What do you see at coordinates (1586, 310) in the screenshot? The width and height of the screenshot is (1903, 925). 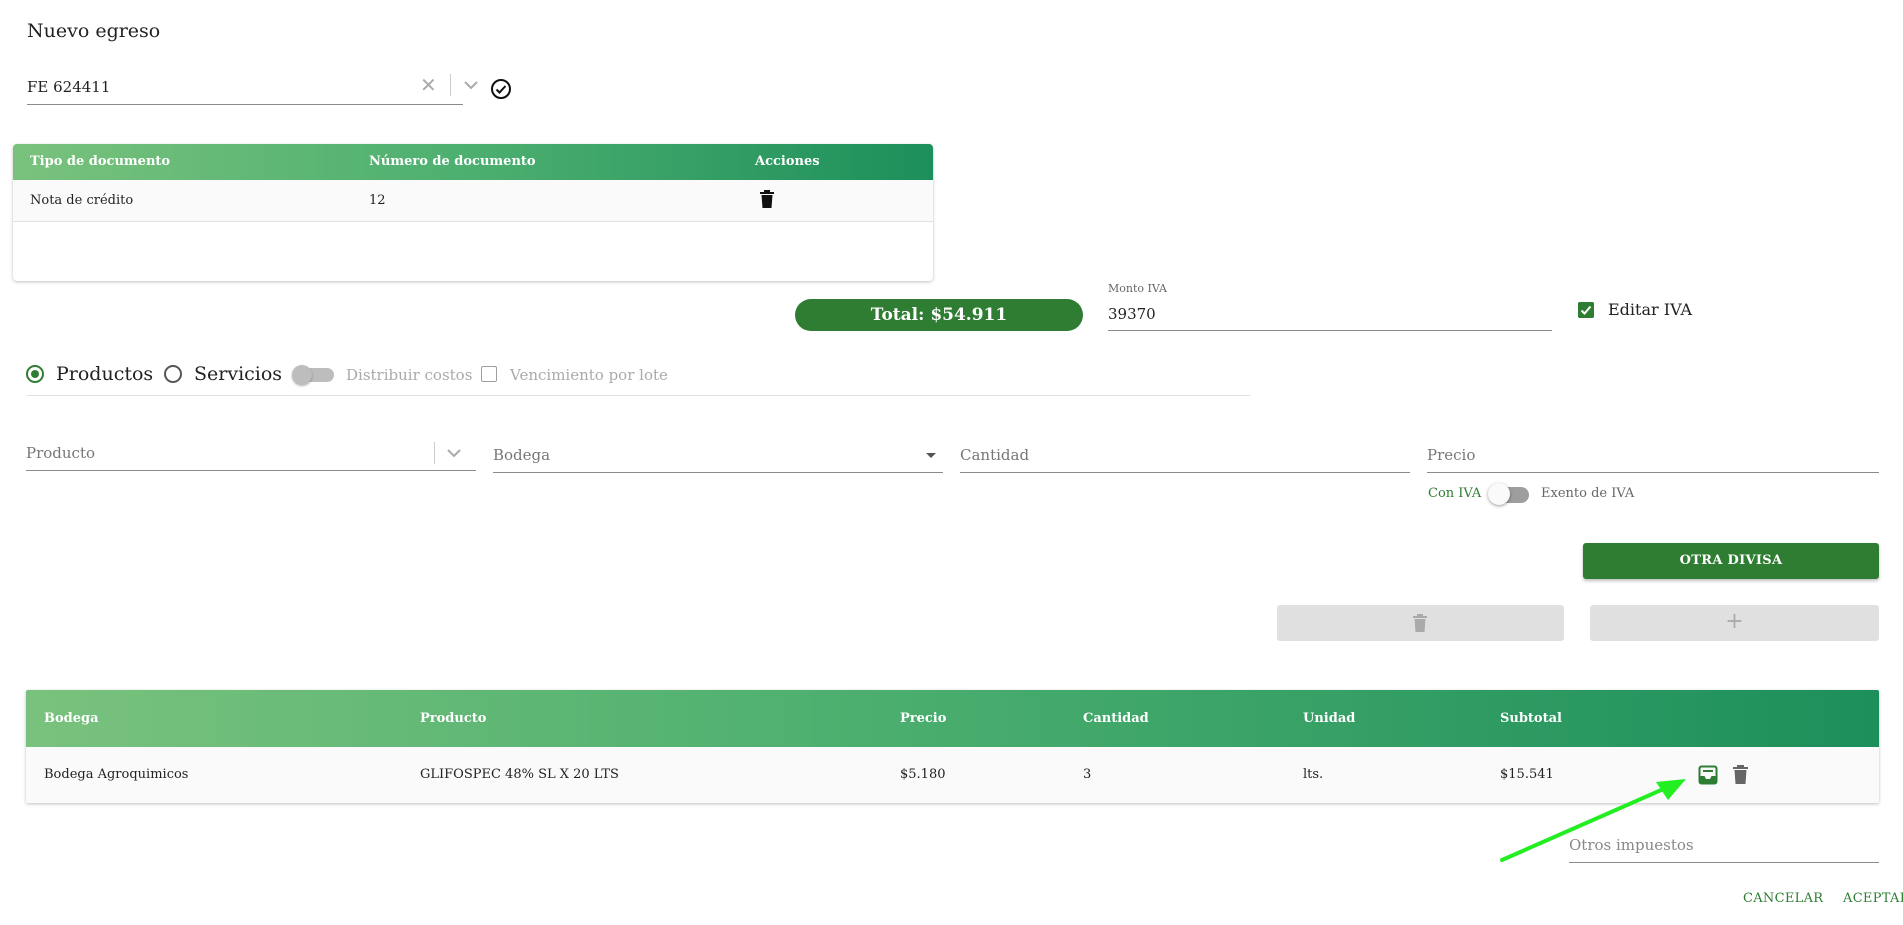 I see `edit-iva-checkbox` at bounding box center [1586, 310].